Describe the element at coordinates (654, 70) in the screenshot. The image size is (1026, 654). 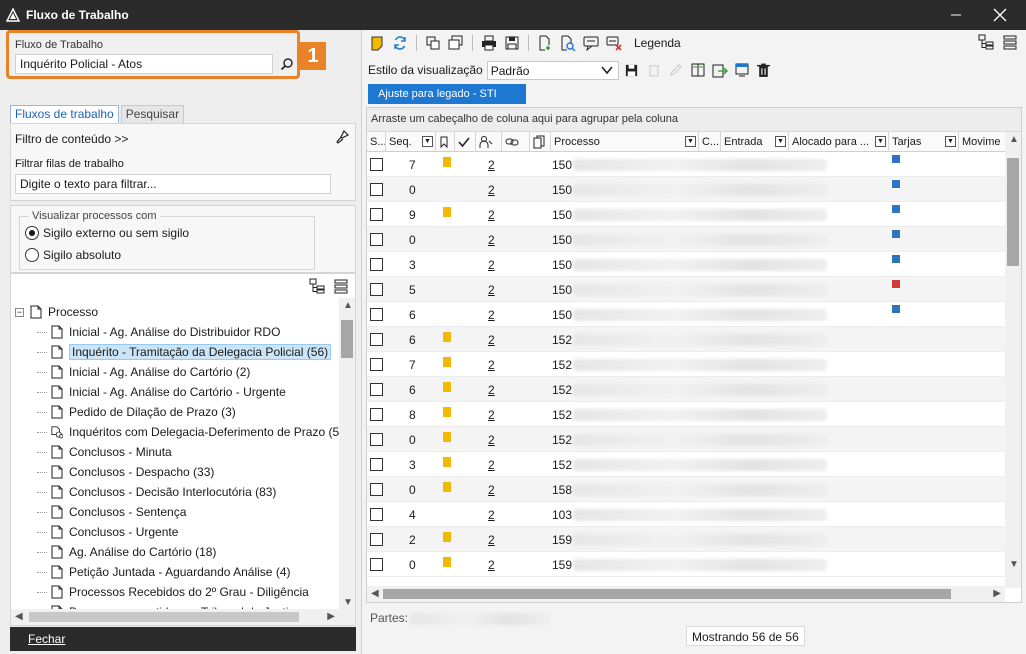
I see `delete-view-button` at that location.